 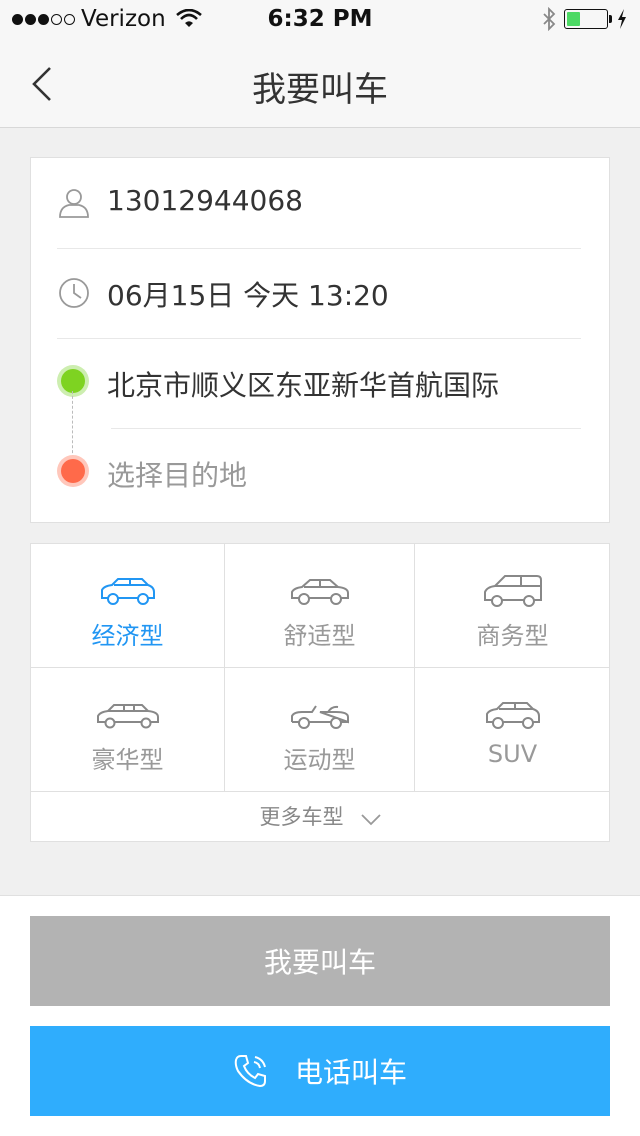 What do you see at coordinates (512, 591) in the screenshot?
I see `van-car-icon` at bounding box center [512, 591].